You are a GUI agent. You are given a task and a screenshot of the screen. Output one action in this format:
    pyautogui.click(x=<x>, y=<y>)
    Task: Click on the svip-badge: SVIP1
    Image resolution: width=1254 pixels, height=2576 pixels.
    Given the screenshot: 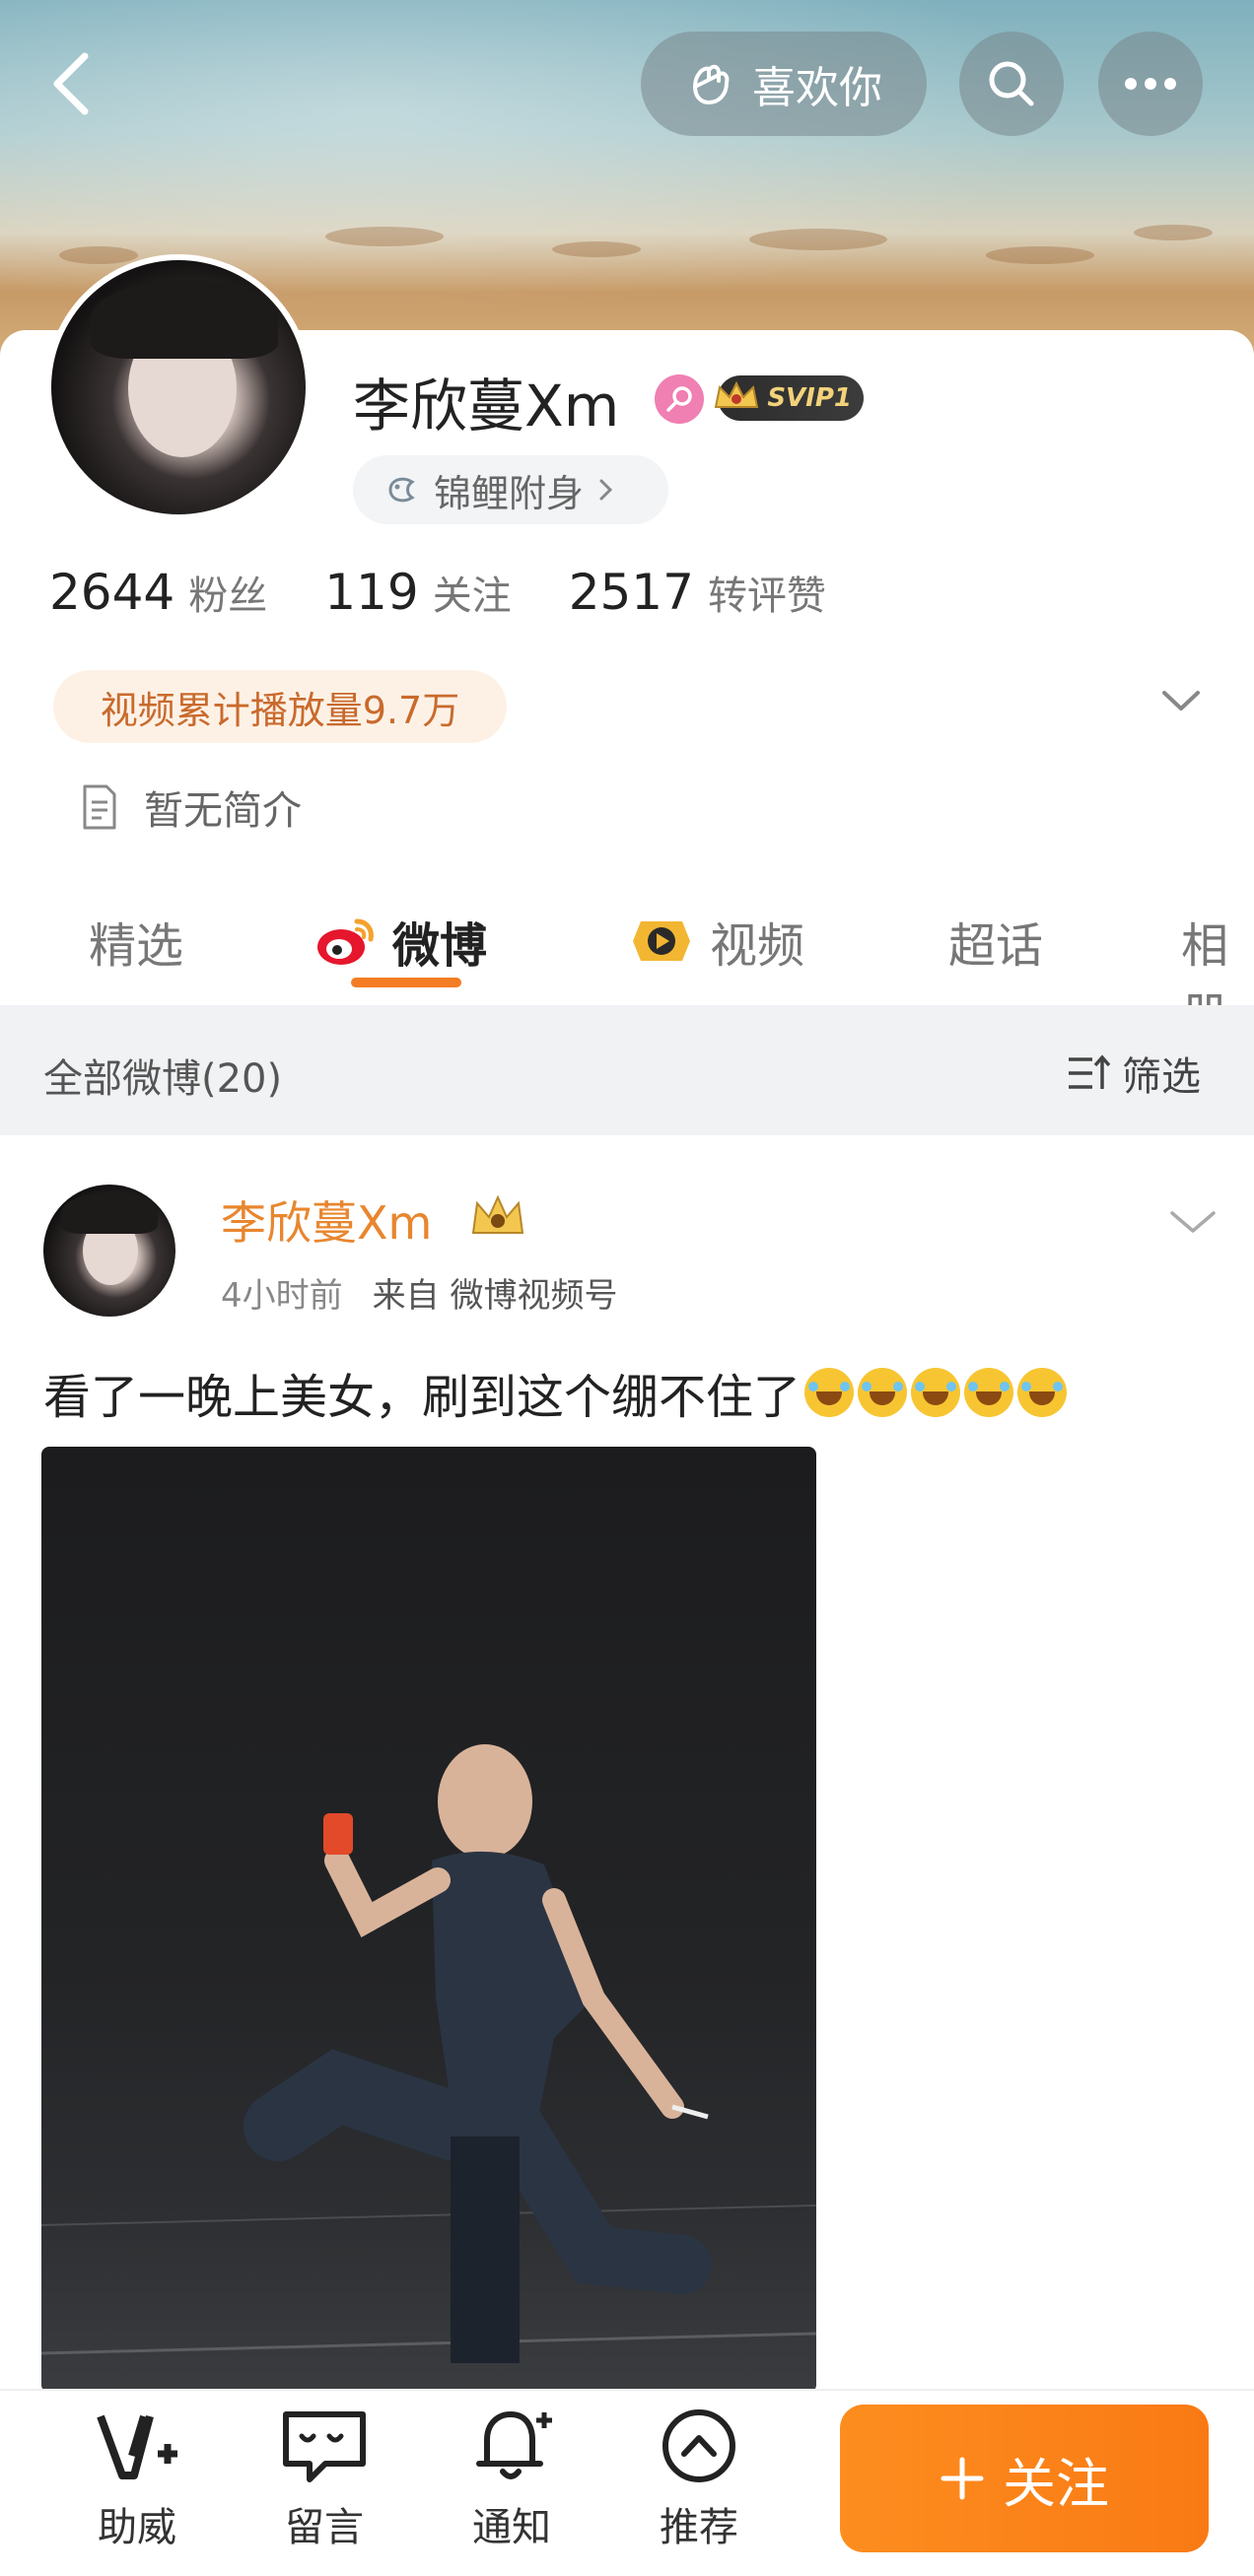 What is the action you would take?
    pyautogui.click(x=789, y=398)
    